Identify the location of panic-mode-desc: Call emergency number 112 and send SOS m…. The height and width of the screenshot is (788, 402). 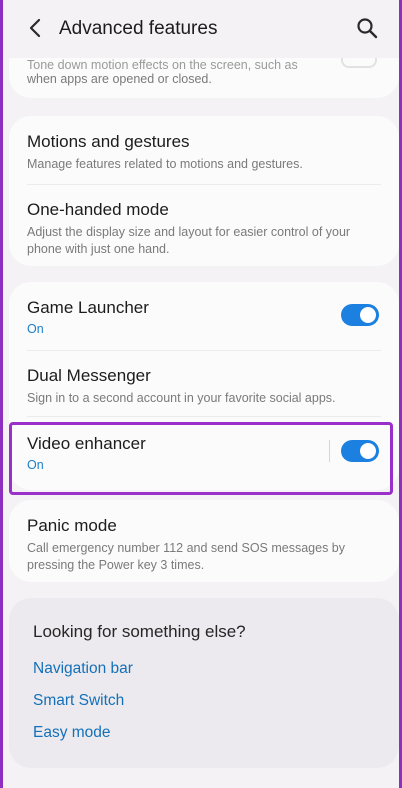
(186, 556).